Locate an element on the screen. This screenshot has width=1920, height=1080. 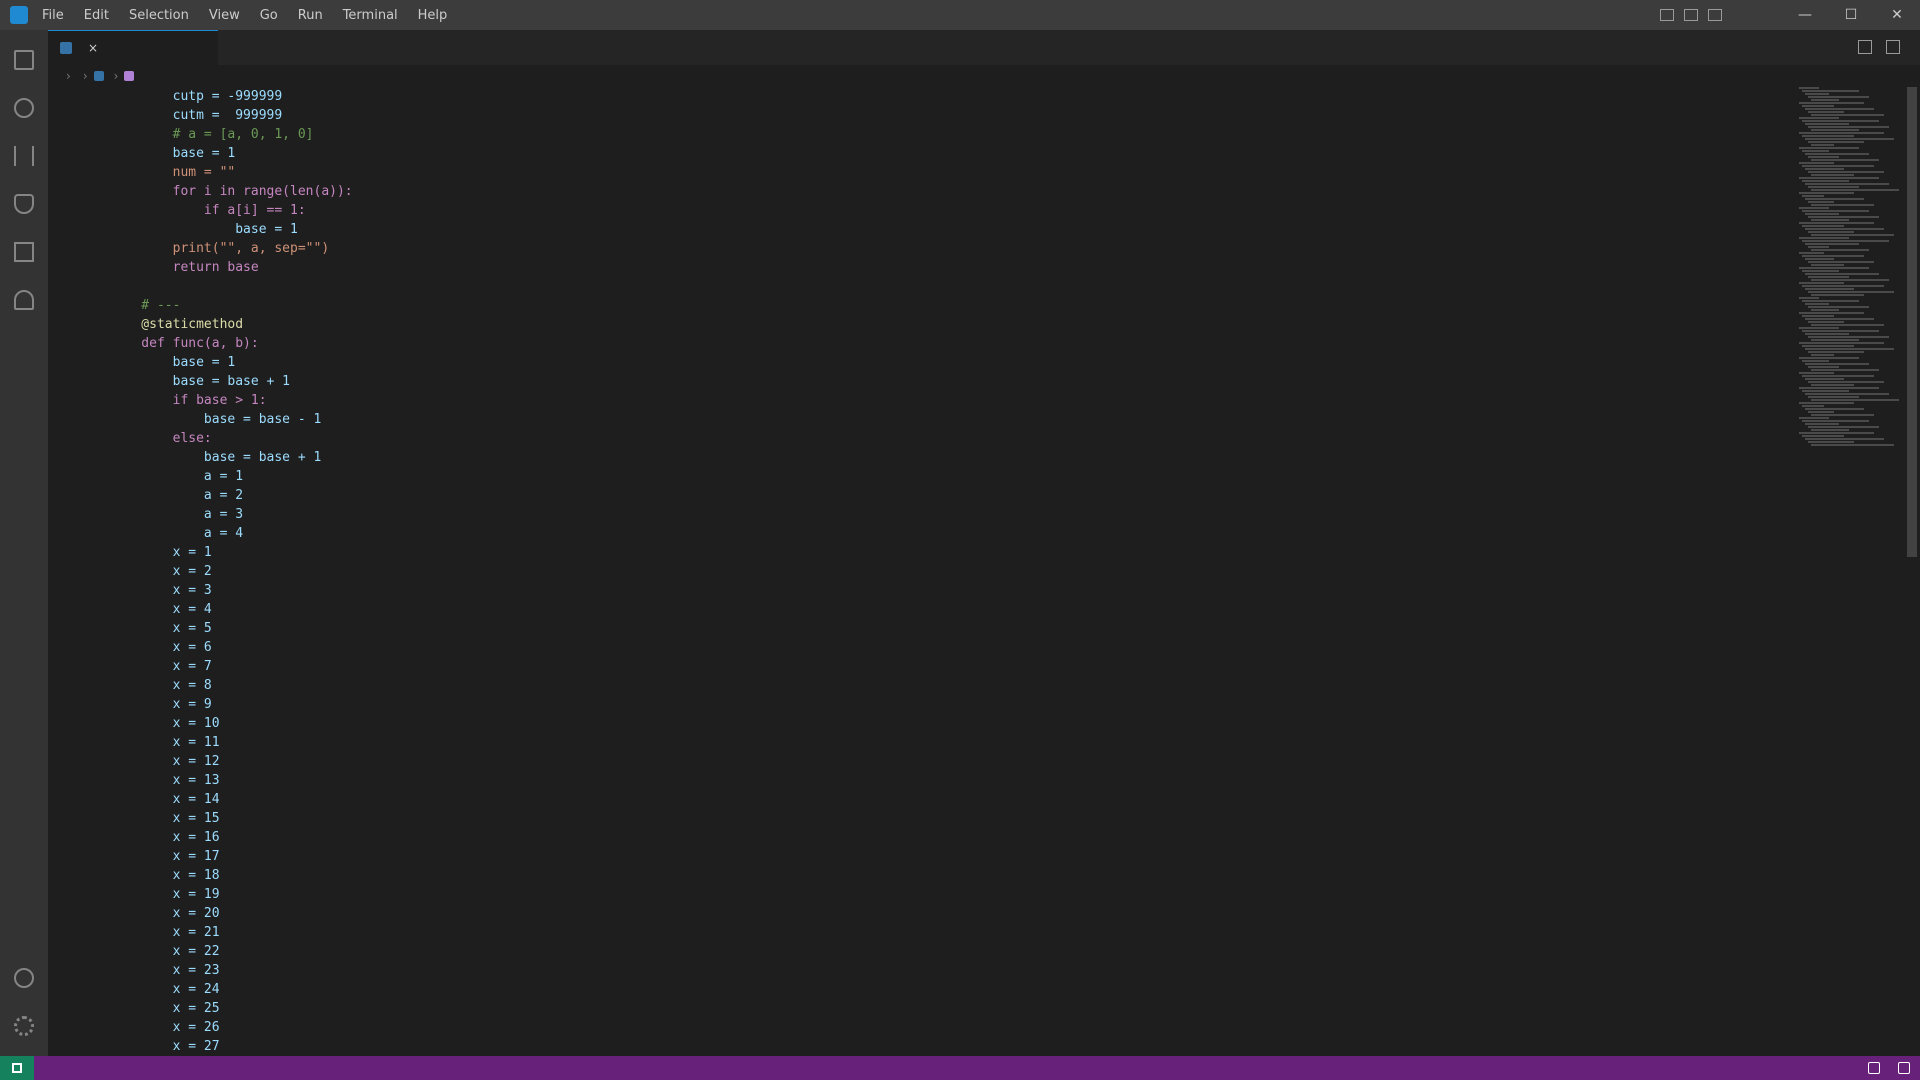
menu-help: Help is located at coordinates (433, 15).